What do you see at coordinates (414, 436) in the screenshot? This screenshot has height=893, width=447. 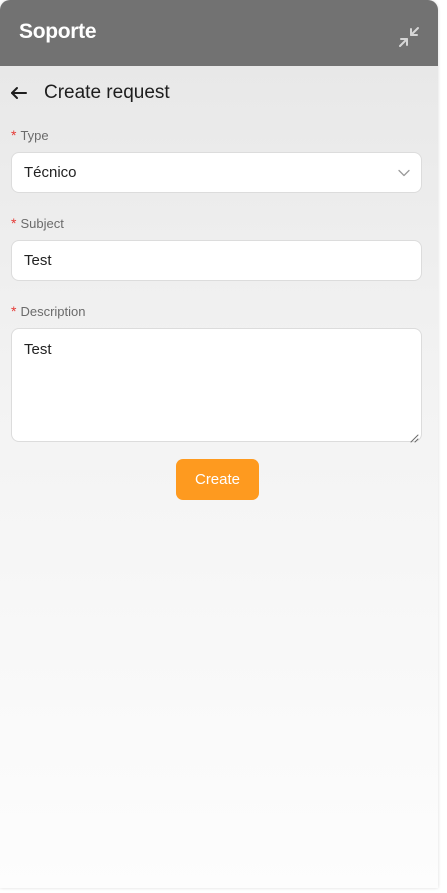 I see `resize-grip-icon` at bounding box center [414, 436].